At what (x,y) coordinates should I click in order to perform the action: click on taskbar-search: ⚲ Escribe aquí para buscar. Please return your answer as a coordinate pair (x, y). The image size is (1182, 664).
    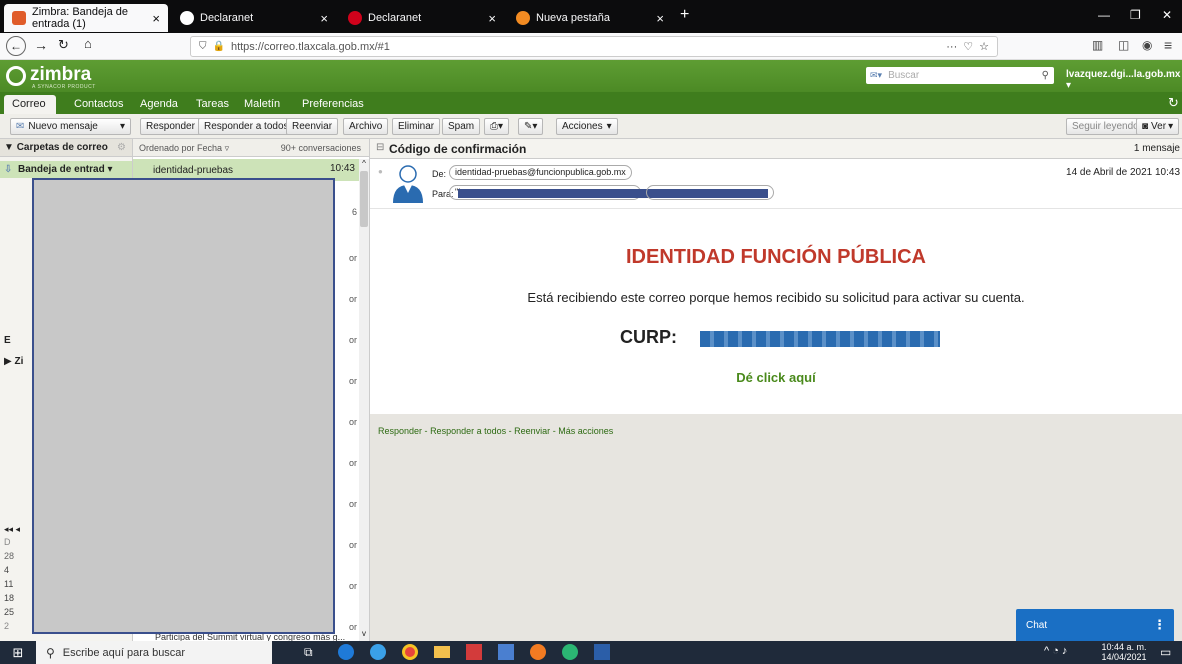
    Looking at the image, I should click on (154, 652).